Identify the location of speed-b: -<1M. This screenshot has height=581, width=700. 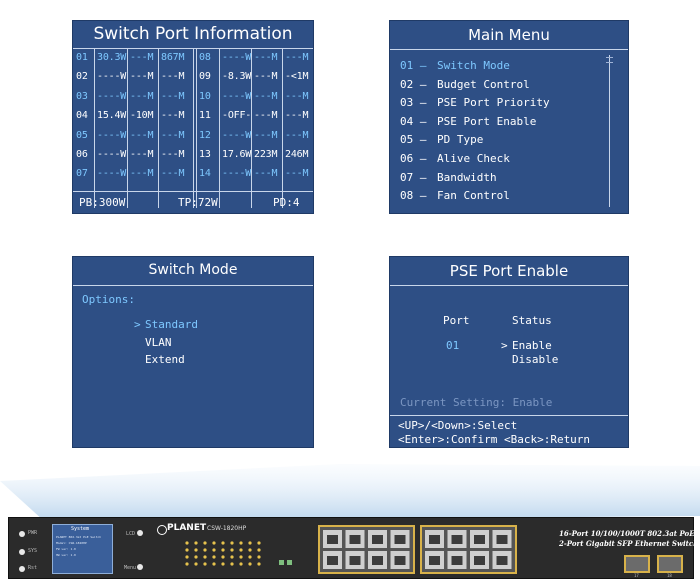
(297, 77).